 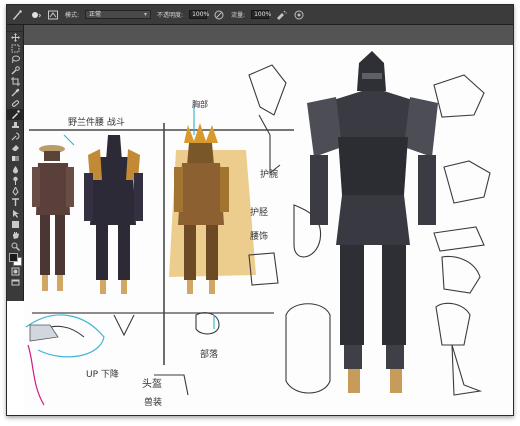 What do you see at coordinates (199, 14) in the screenshot?
I see `opacity-input: 100%` at bounding box center [199, 14].